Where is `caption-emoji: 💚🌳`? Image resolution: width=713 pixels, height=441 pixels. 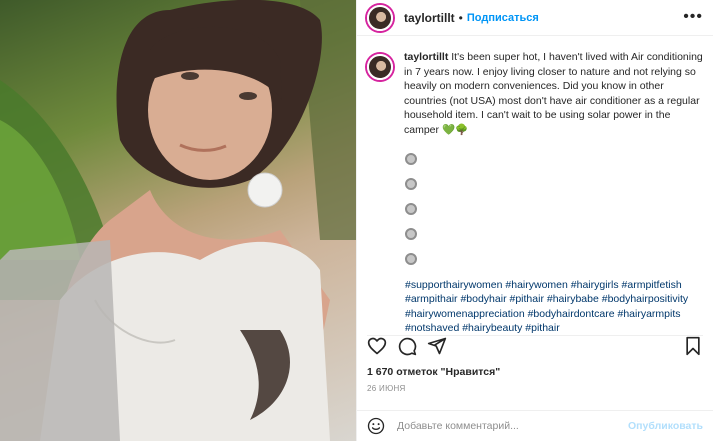 caption-emoji: 💚🌳 is located at coordinates (455, 129).